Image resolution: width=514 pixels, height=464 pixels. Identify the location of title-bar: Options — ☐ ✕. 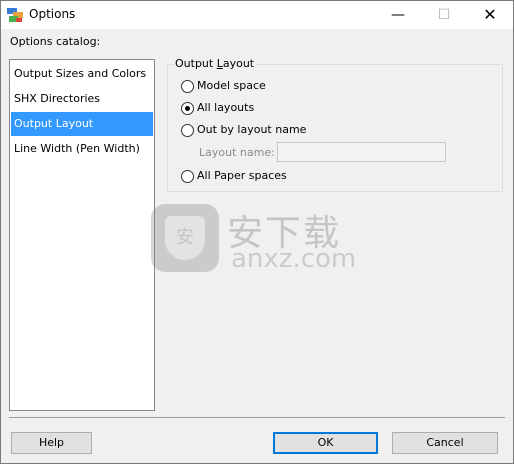
(257, 15).